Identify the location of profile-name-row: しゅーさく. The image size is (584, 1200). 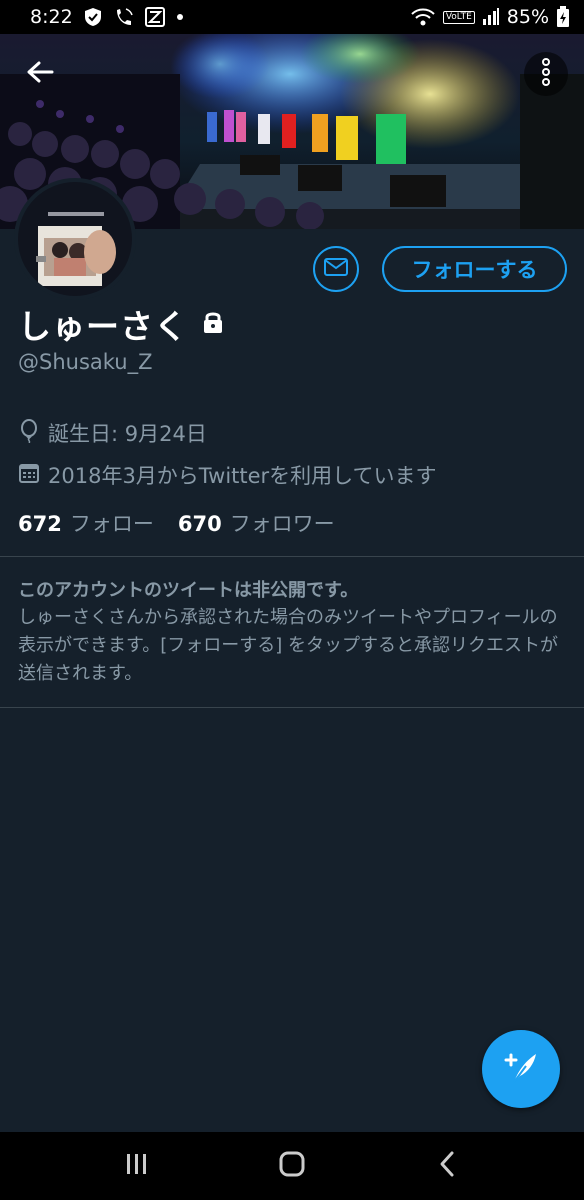
(121, 324).